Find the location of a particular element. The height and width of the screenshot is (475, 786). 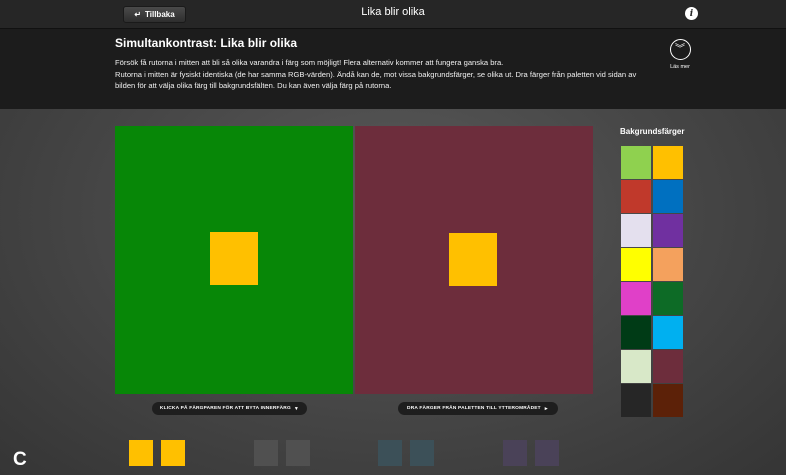

color-palette is located at coordinates (652, 281).